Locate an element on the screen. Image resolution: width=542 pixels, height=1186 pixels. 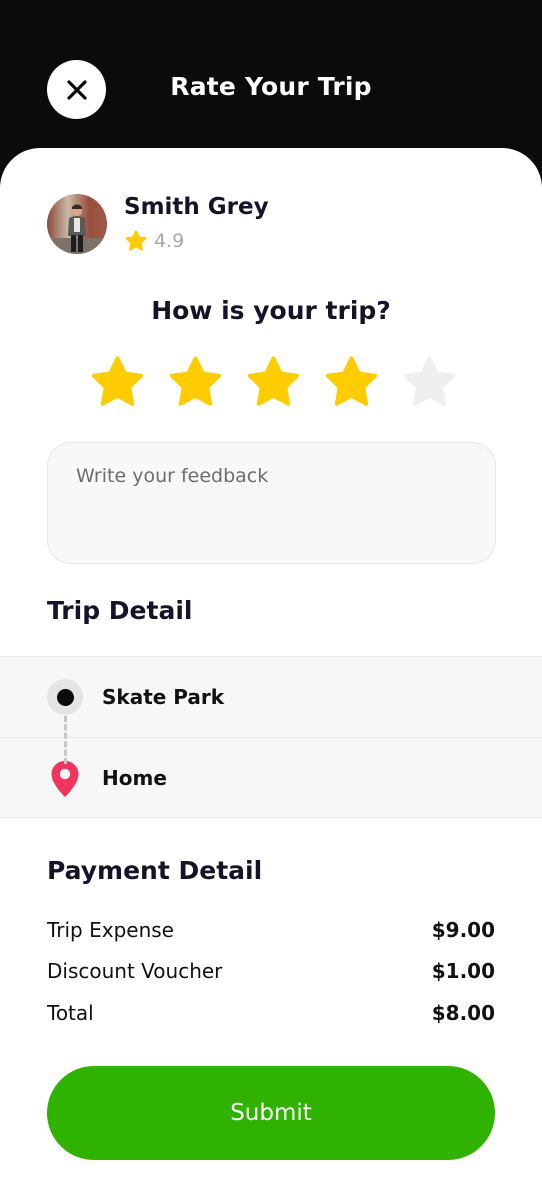
trip-stop-label: Home is located at coordinates (134, 778).